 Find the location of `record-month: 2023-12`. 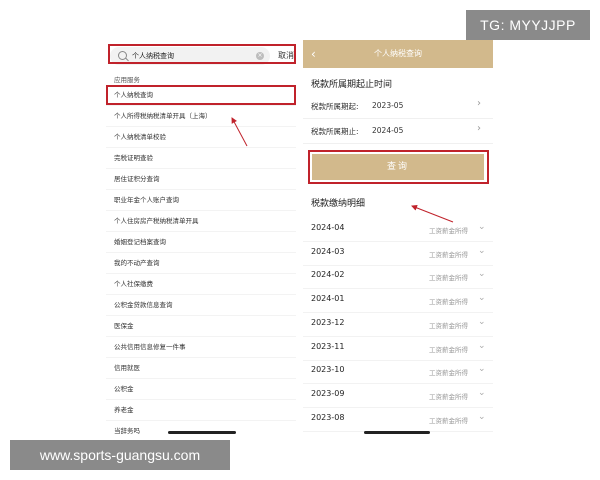

record-month: 2023-12 is located at coordinates (328, 322).